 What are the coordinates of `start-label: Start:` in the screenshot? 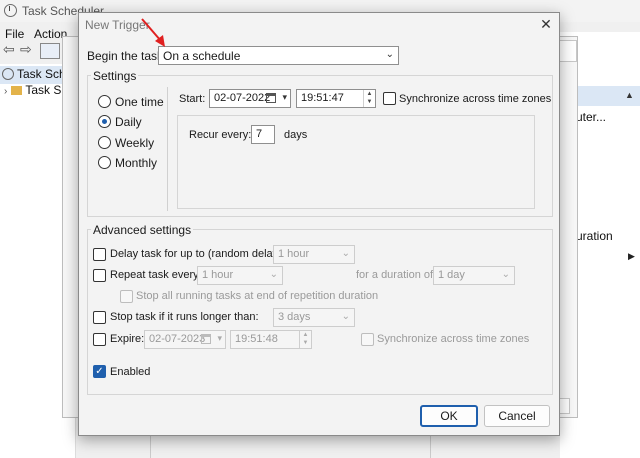 It's located at (192, 99).